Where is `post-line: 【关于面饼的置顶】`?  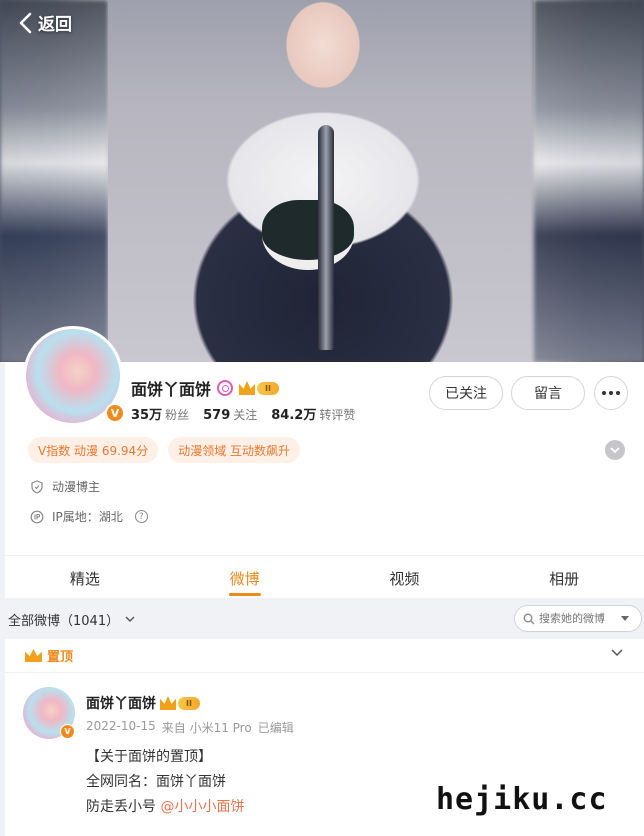 post-line: 【关于面饼的置顶】 is located at coordinates (149, 757).